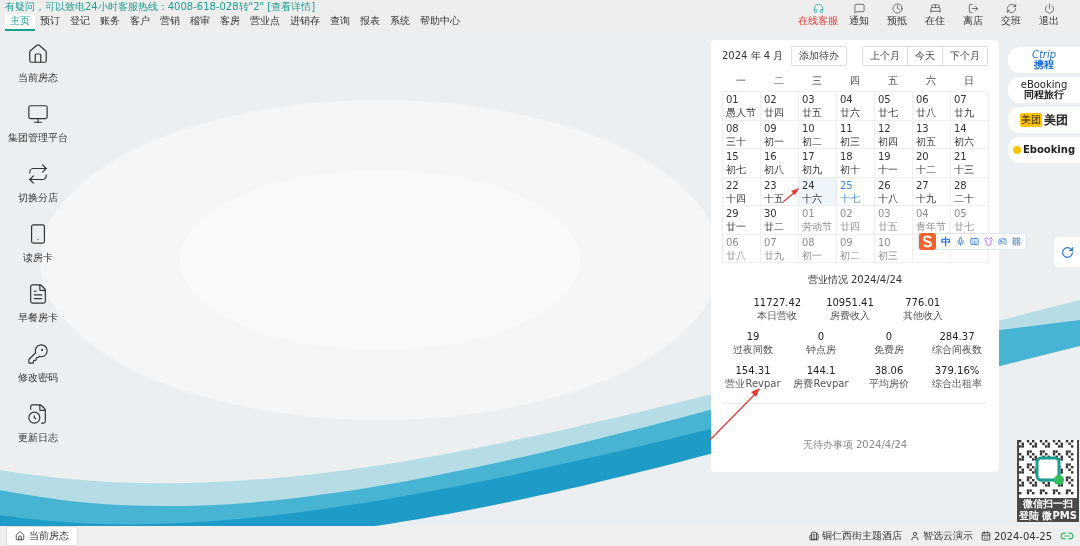 The image size is (1080, 546). Describe the element at coordinates (1044, 150) in the screenshot. I see `partner-logo-button: Ebooking` at that location.